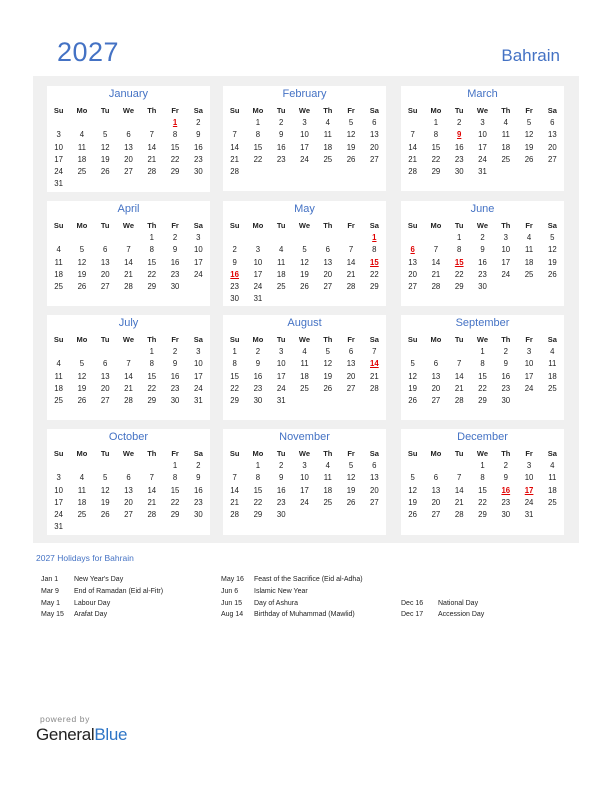 The image size is (612, 792). What do you see at coordinates (50, 591) in the screenshot?
I see `holiday-date: Mar 9` at bounding box center [50, 591].